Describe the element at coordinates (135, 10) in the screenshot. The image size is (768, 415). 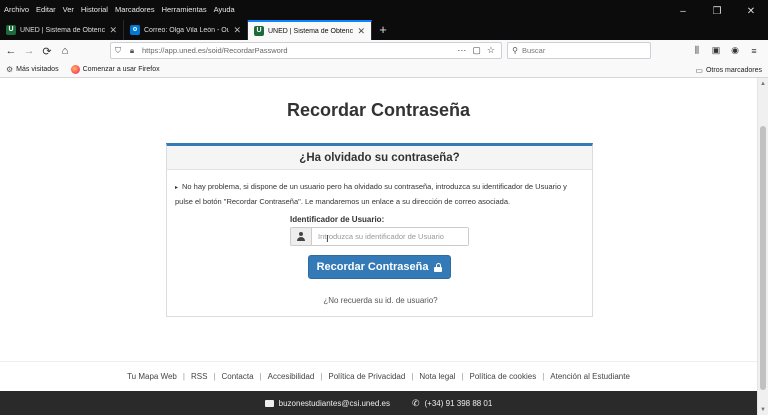
I see `menu-marcadores: Marcadores` at that location.